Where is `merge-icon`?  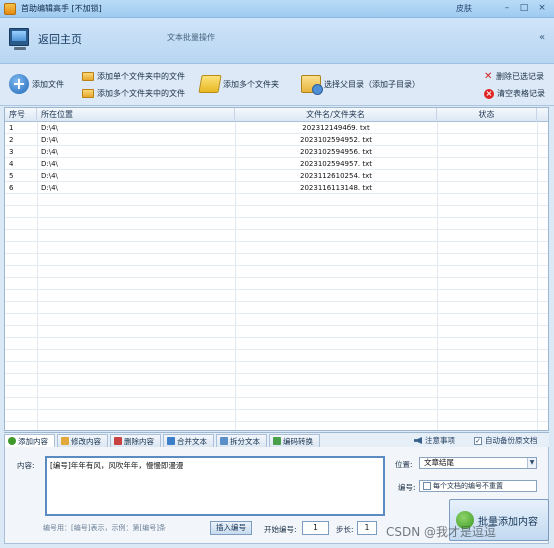 merge-icon is located at coordinates (171, 441).